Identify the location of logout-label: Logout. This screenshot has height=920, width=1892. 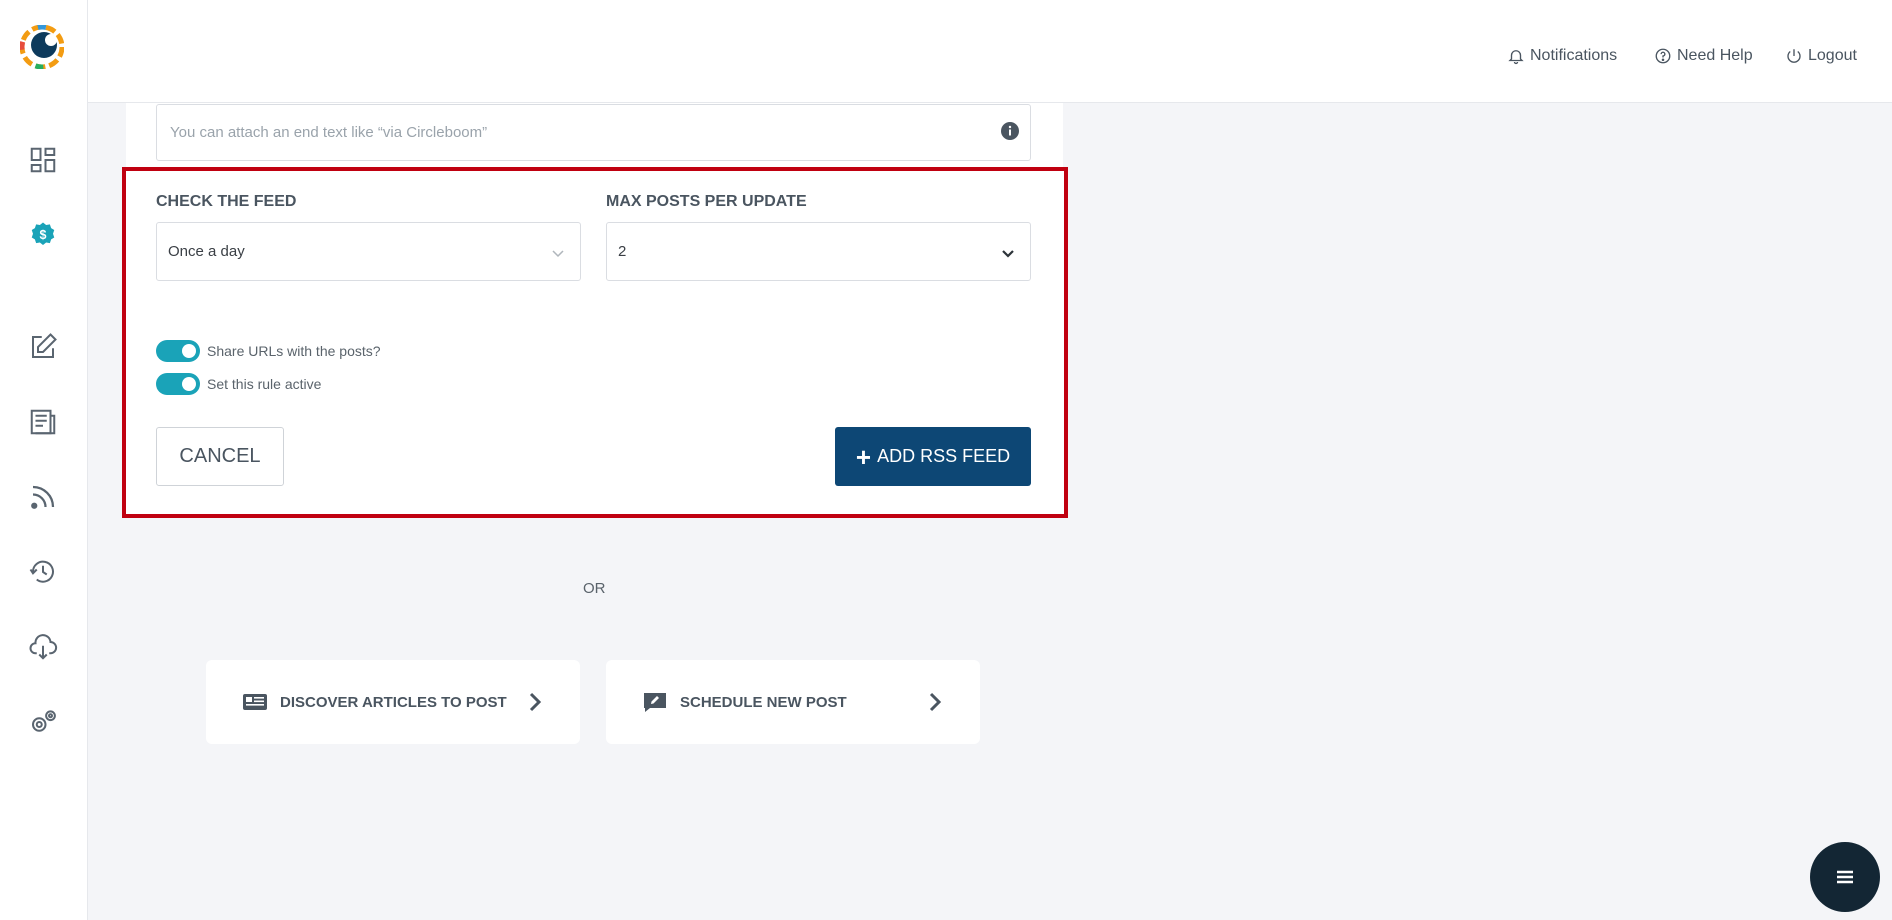
(1832, 55).